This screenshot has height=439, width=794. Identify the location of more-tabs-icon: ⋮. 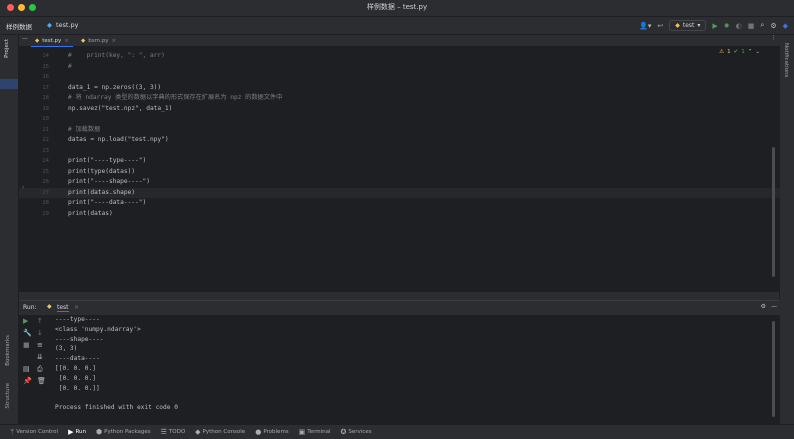
(774, 38).